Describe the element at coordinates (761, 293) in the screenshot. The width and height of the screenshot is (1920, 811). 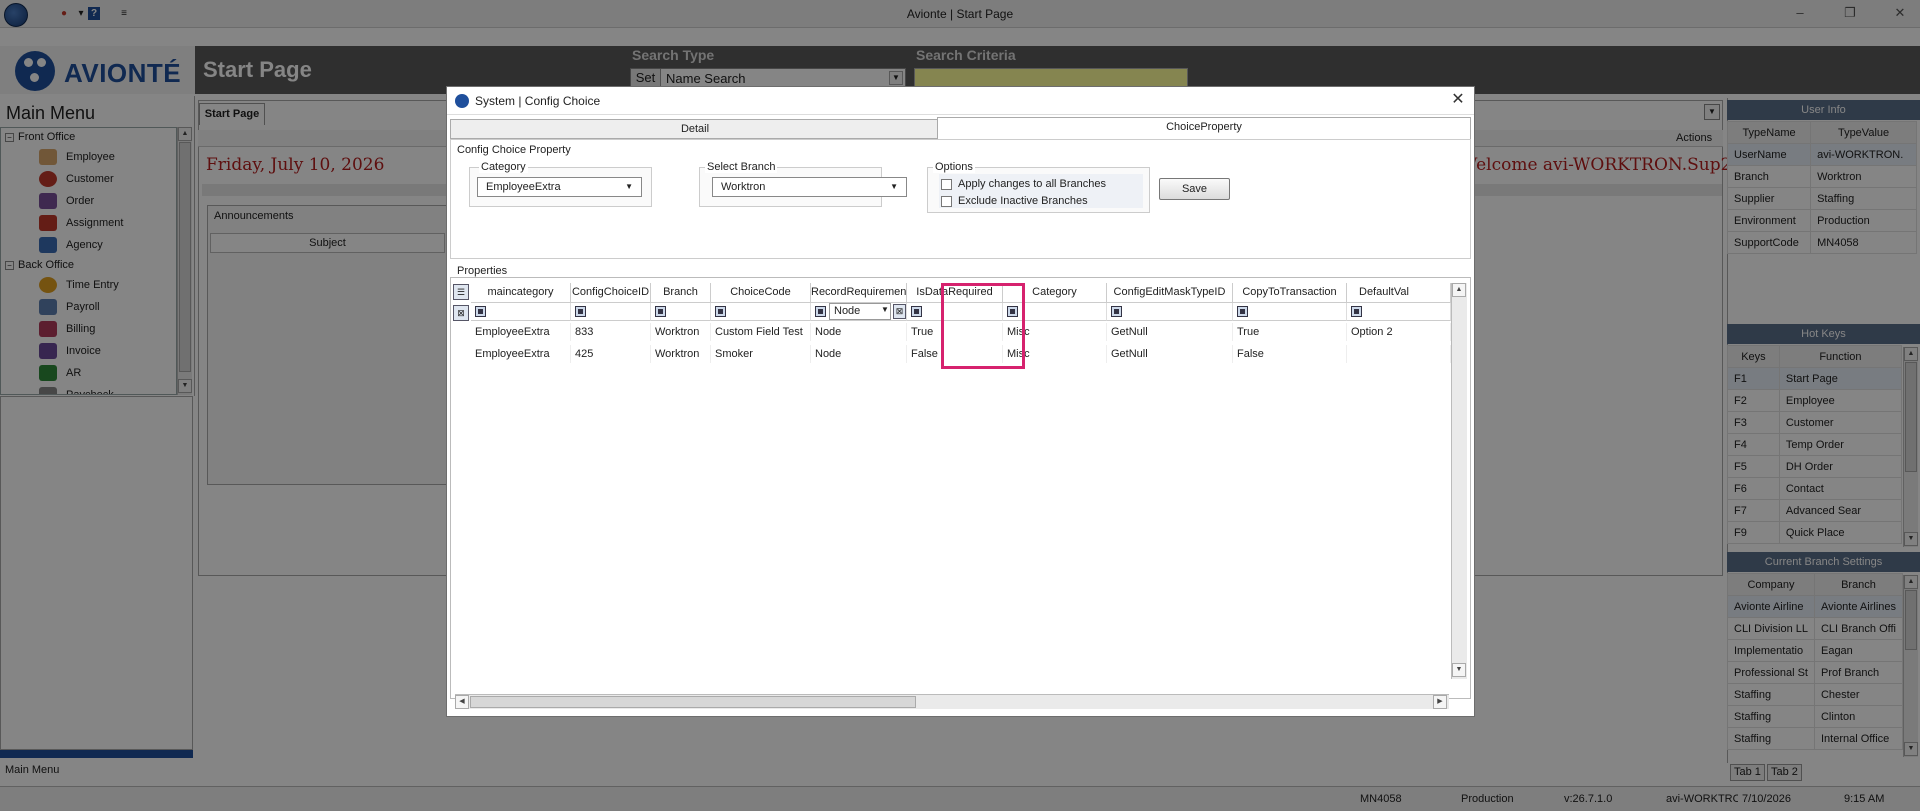
I see `column-header-choicecode: ChoiceCode` at that location.